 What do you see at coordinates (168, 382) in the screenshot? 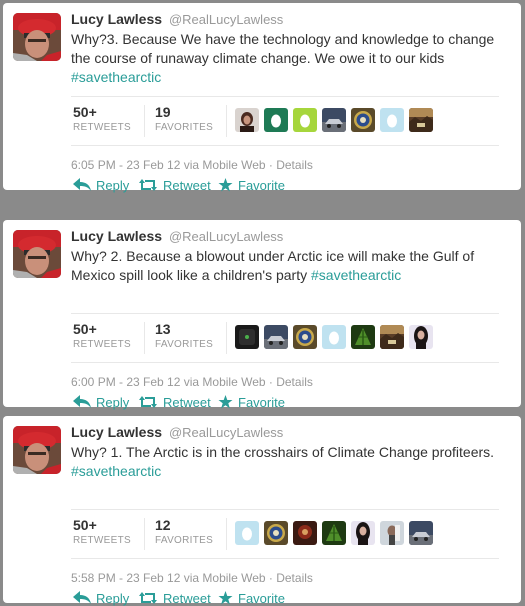
I see `timestamp: 6:00 PM - 23 Feb 12 via Mobile Web` at bounding box center [168, 382].